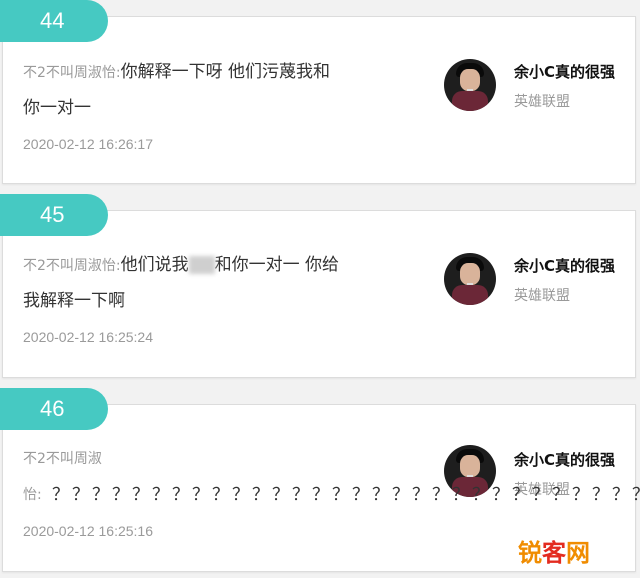 The image size is (640, 578). Describe the element at coordinates (578, 553) in the screenshot. I see `watermark-char: 网` at that location.